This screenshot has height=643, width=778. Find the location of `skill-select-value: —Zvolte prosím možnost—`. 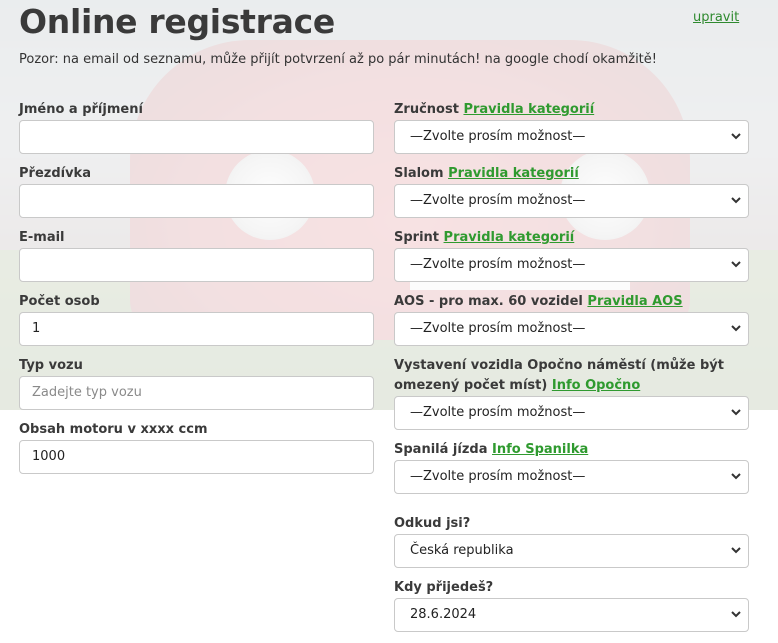

skill-select-value: —Zvolte prosím možnost— is located at coordinates (498, 136).